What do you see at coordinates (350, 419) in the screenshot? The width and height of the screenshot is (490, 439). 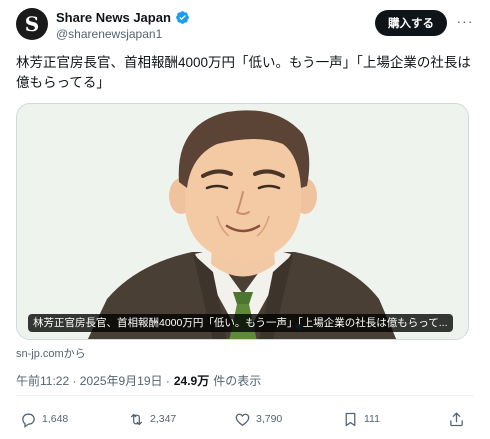 I see `bookmark-icon` at bounding box center [350, 419].